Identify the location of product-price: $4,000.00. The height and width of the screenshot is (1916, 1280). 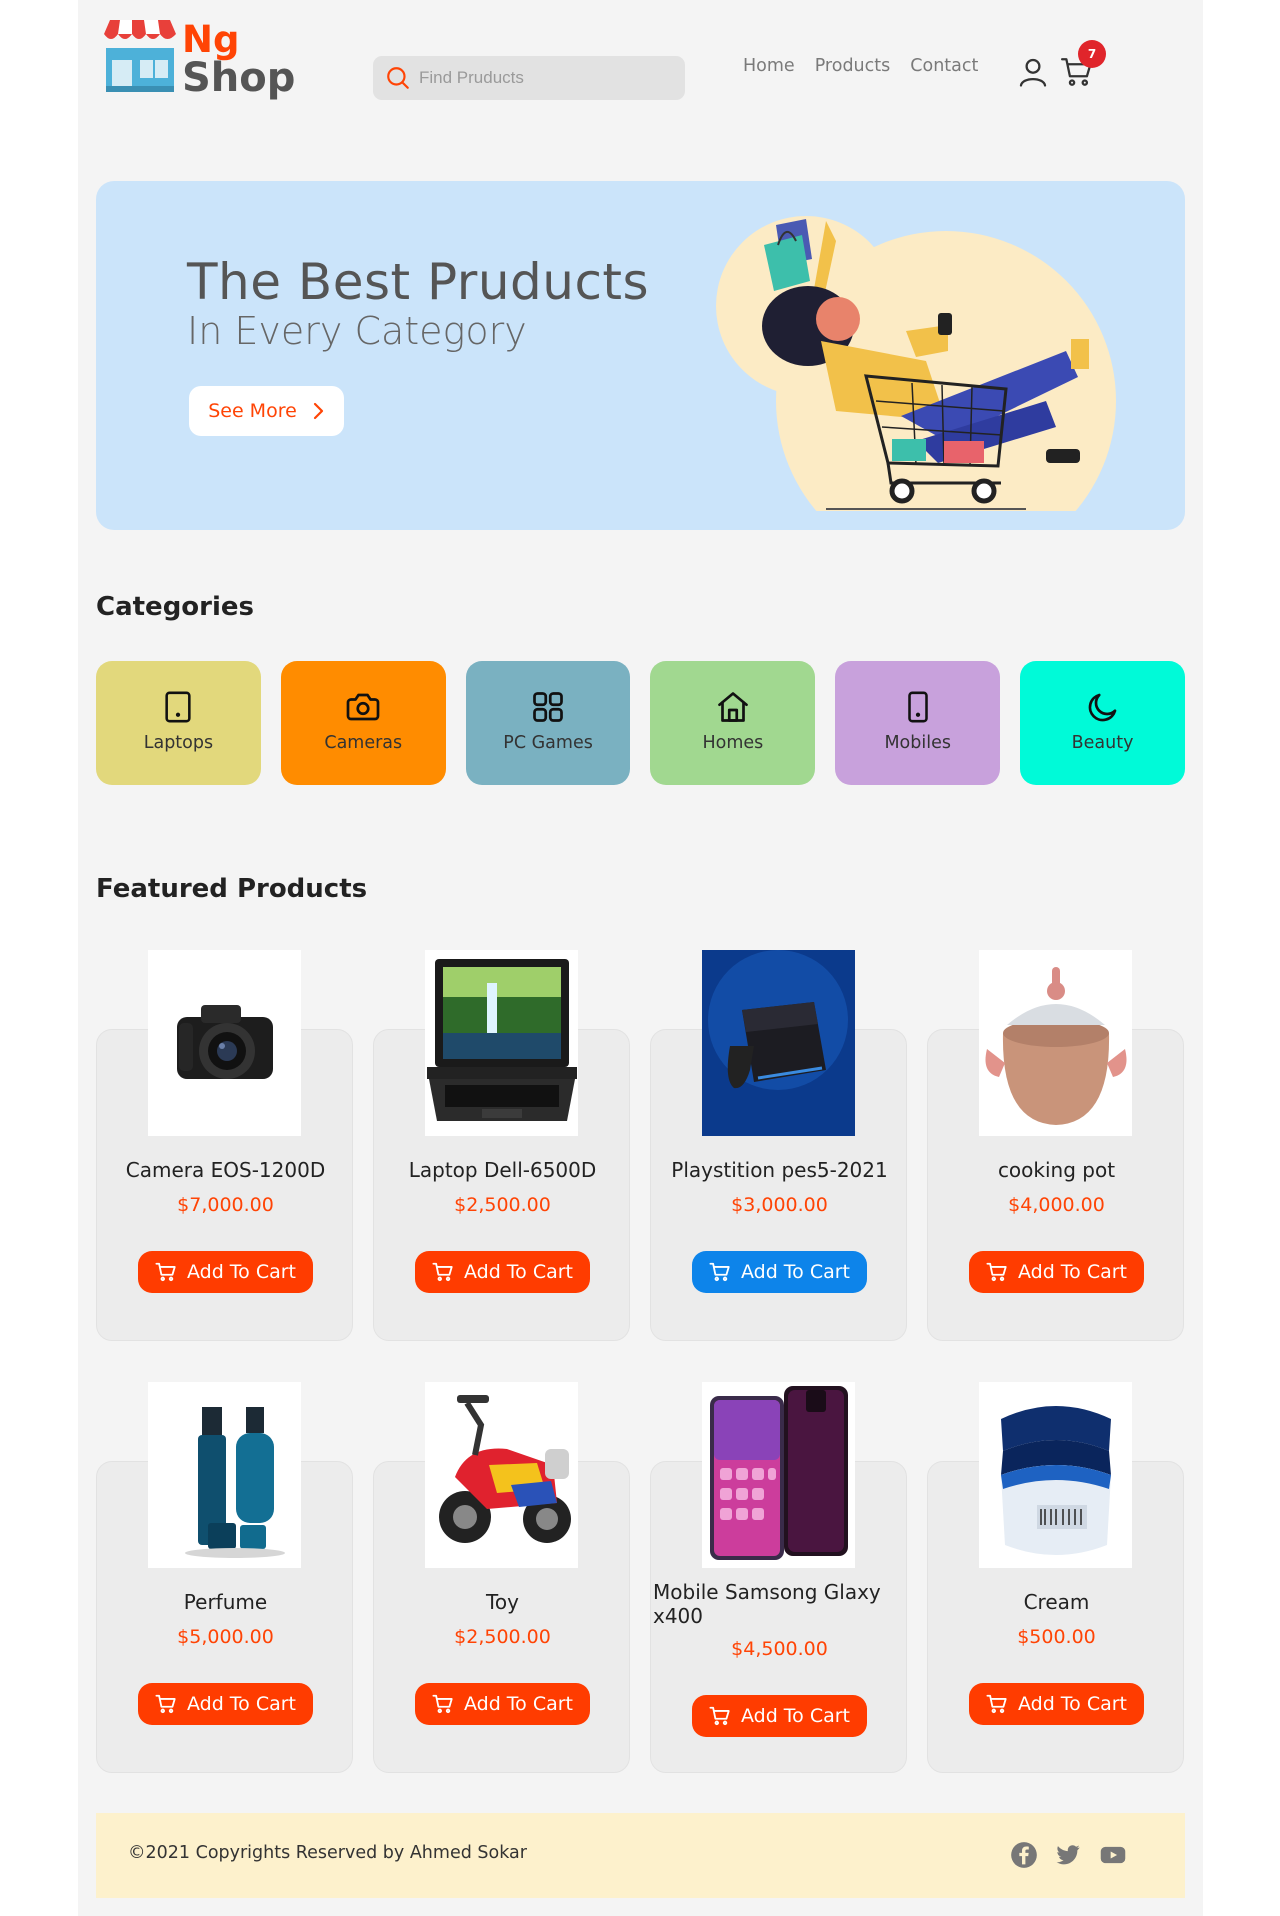
(1056, 1205).